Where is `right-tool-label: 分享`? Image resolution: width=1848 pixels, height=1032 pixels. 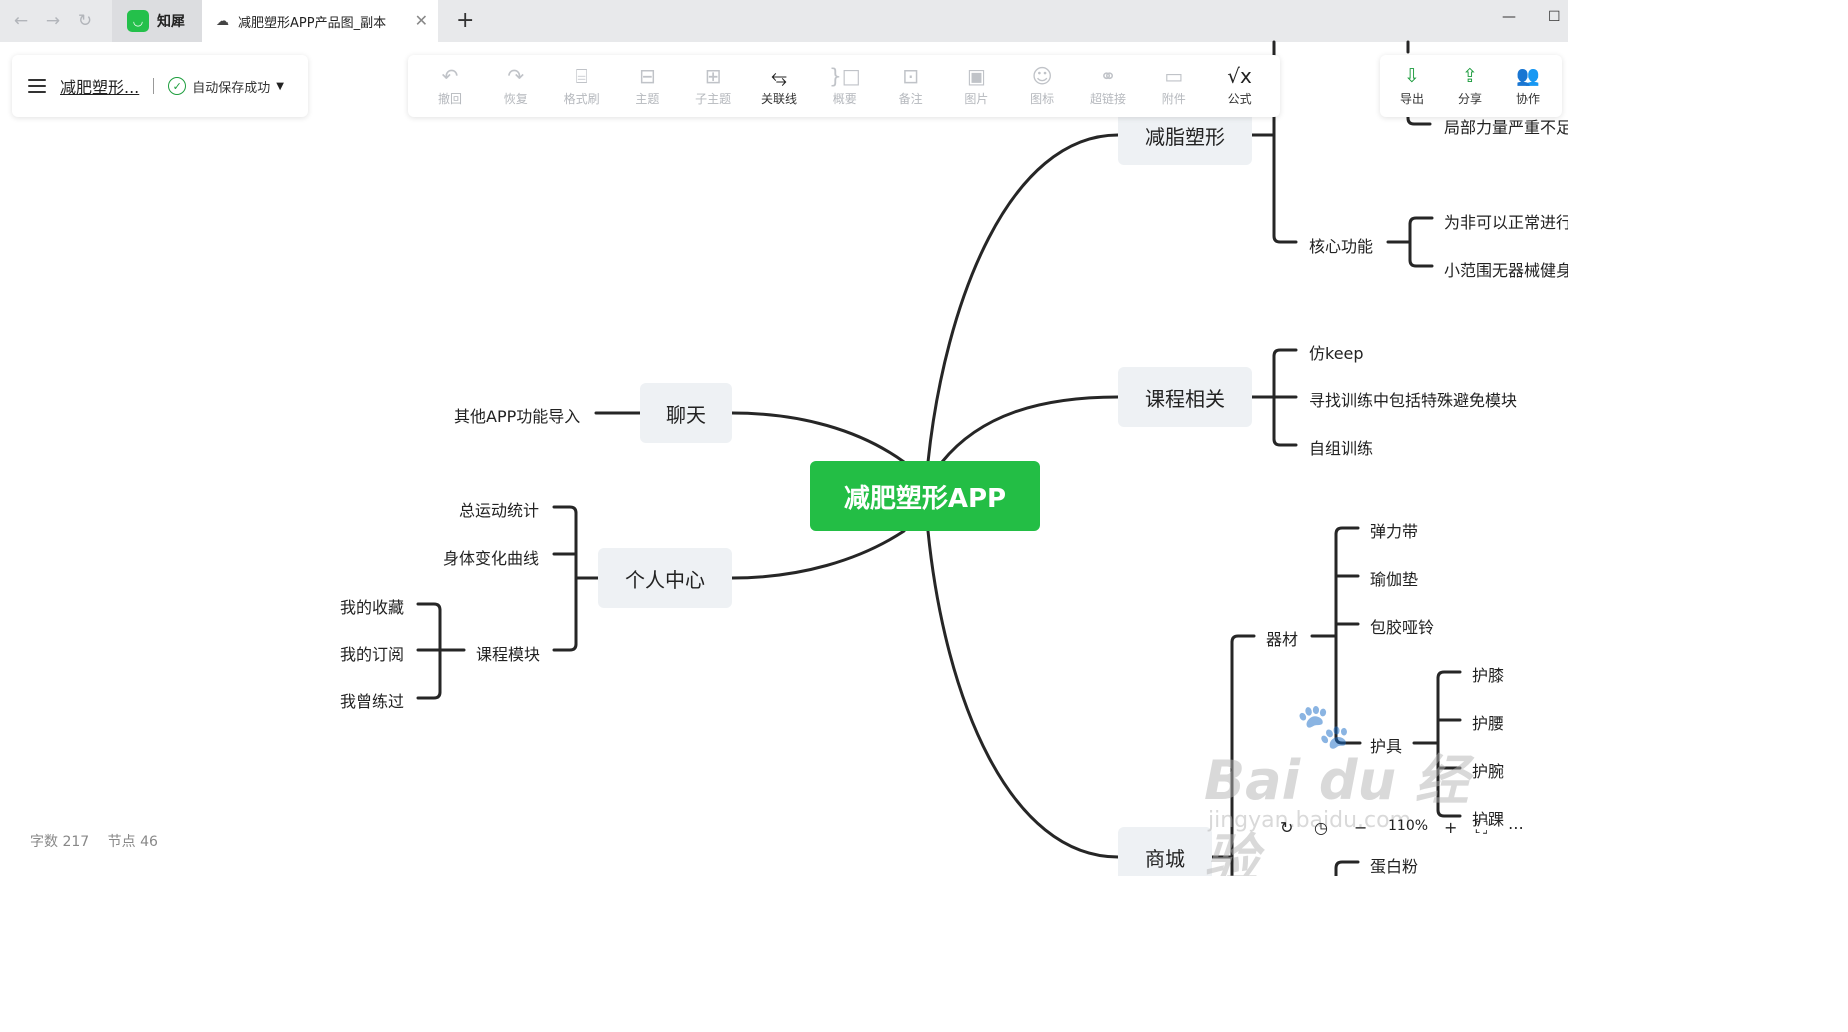 right-tool-label: 分享 is located at coordinates (1469, 99).